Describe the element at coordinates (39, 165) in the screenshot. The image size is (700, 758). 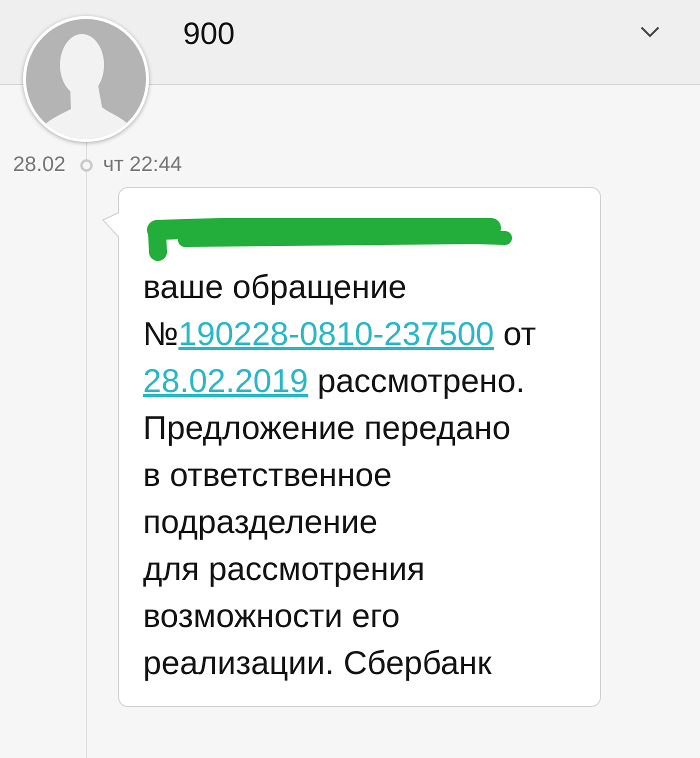
I see `message-date: 28.02` at that location.